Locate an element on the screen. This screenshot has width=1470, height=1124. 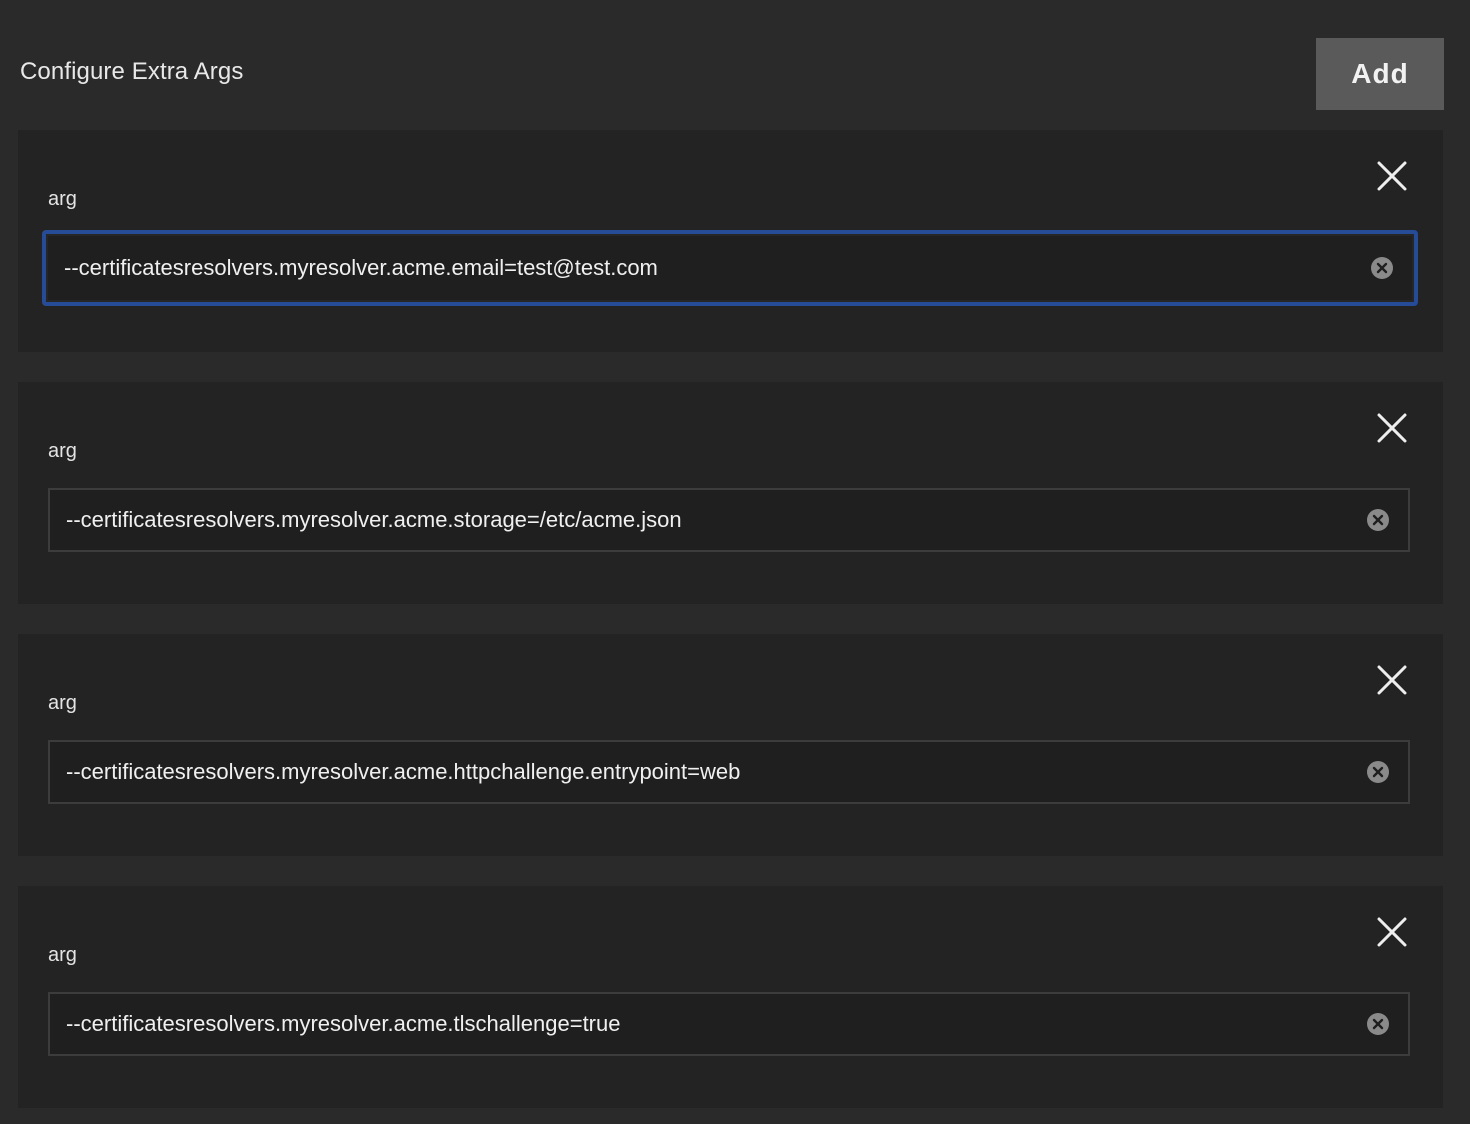
add-button: Add is located at coordinates (1380, 74).